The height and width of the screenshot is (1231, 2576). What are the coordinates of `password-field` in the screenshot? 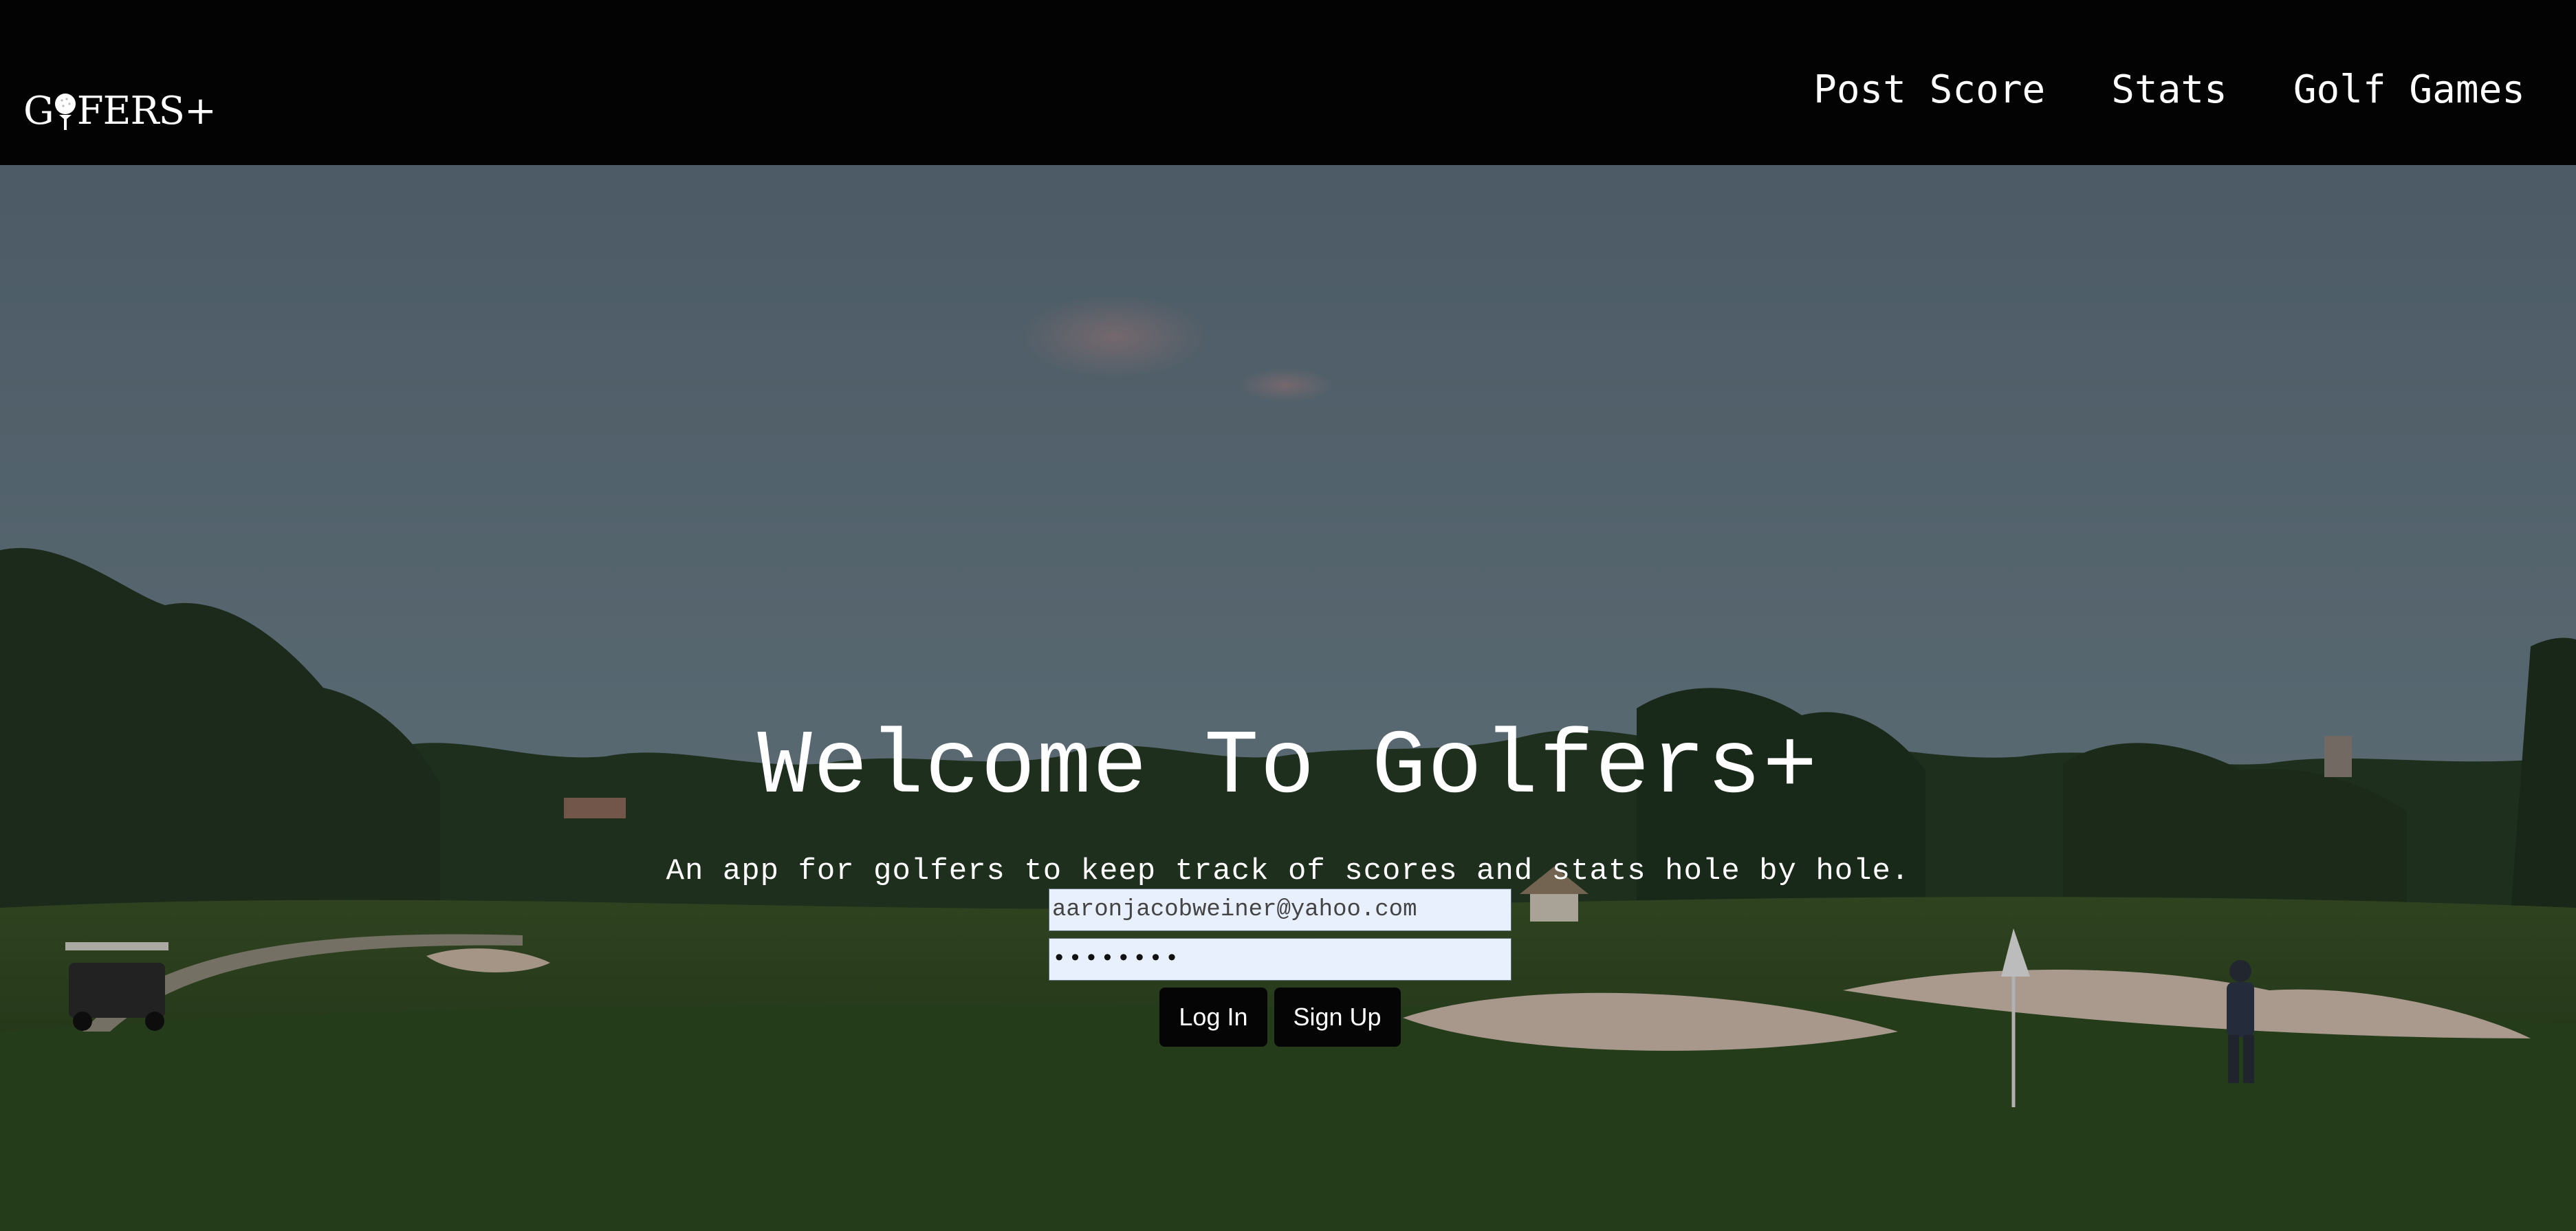 It's located at (1280, 959).